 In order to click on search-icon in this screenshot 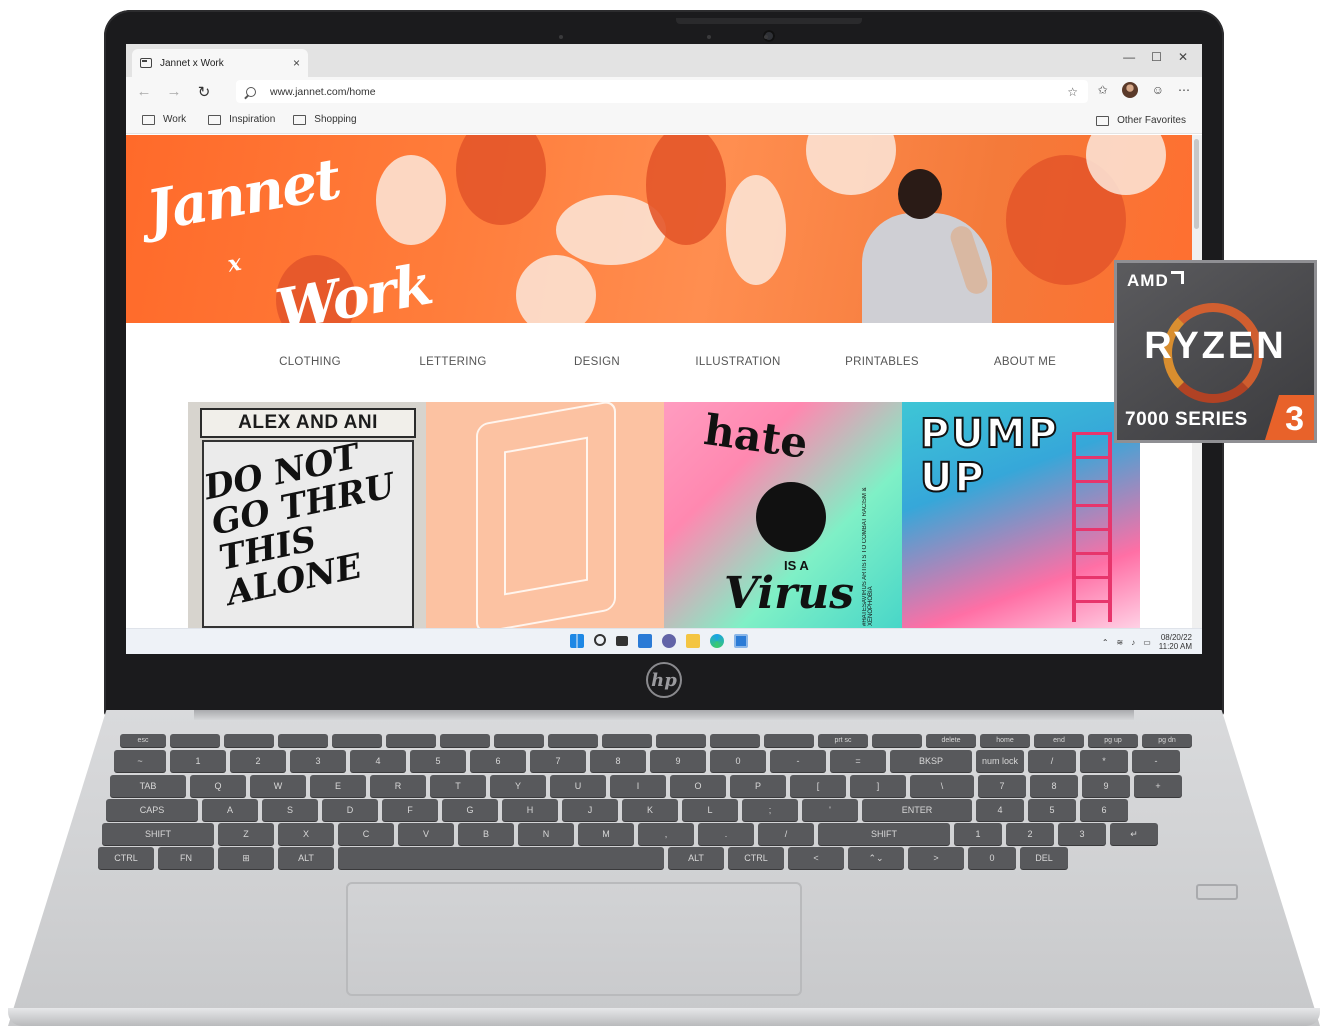, I will do `click(600, 640)`.